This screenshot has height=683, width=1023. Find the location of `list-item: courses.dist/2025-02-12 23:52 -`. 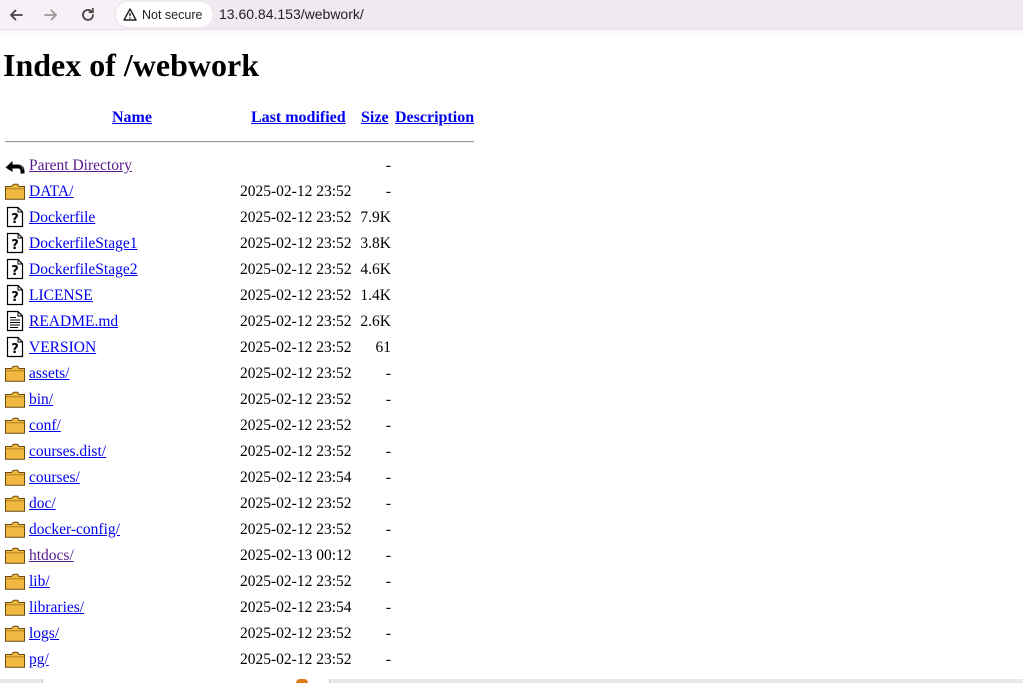

list-item: courses.dist/2025-02-12 23:52 - is located at coordinates (240, 452).